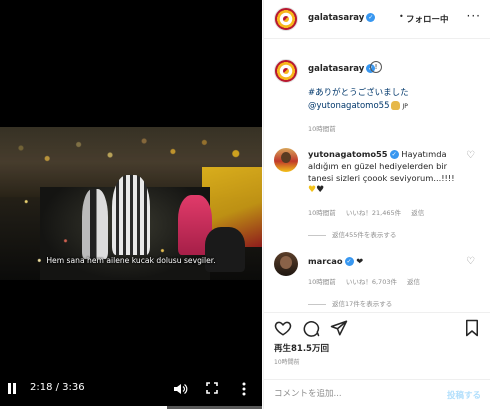  I want to click on more-options-icon: ···, so click(474, 16).